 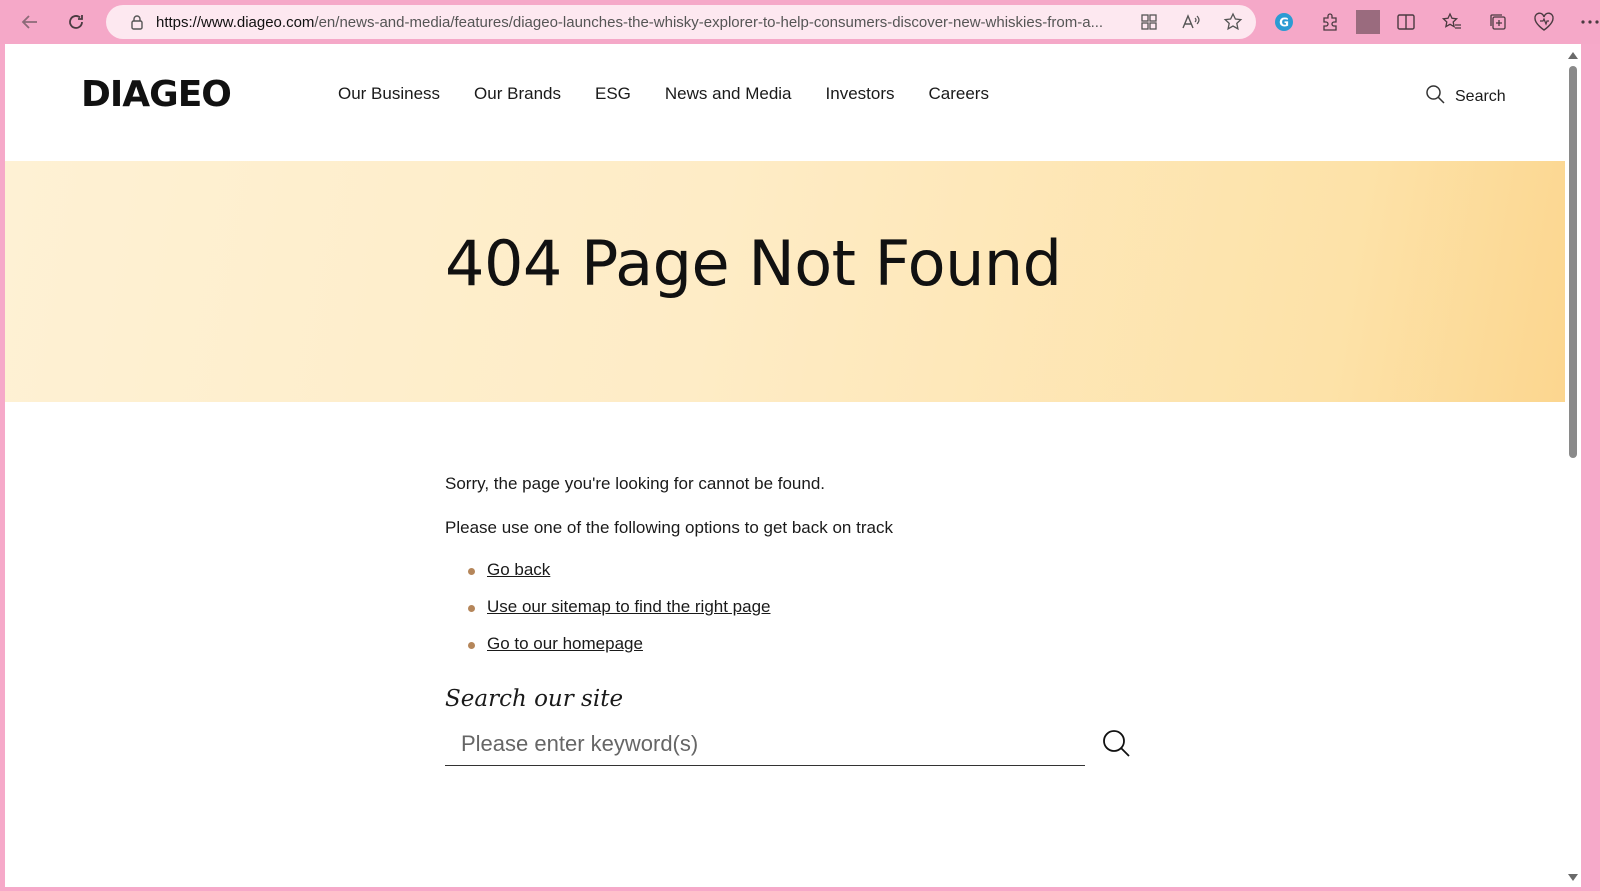 What do you see at coordinates (1573, 262) in the screenshot?
I see `scrollbar-thumb` at bounding box center [1573, 262].